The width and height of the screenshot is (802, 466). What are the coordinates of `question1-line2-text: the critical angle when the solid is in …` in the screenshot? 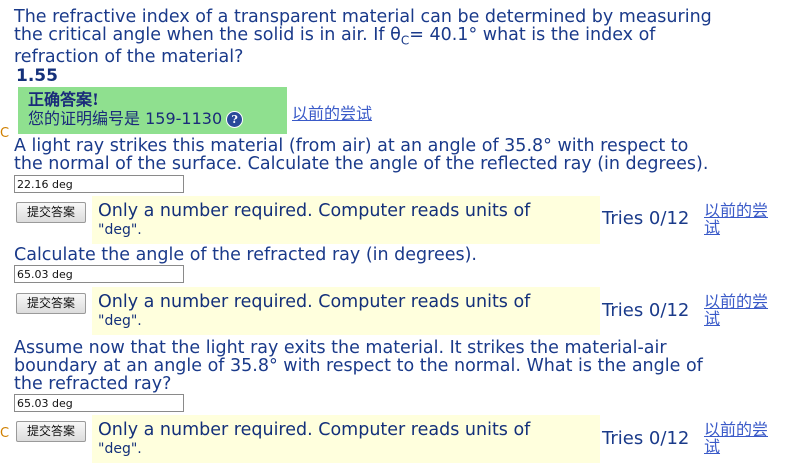 It's located at (207, 35).